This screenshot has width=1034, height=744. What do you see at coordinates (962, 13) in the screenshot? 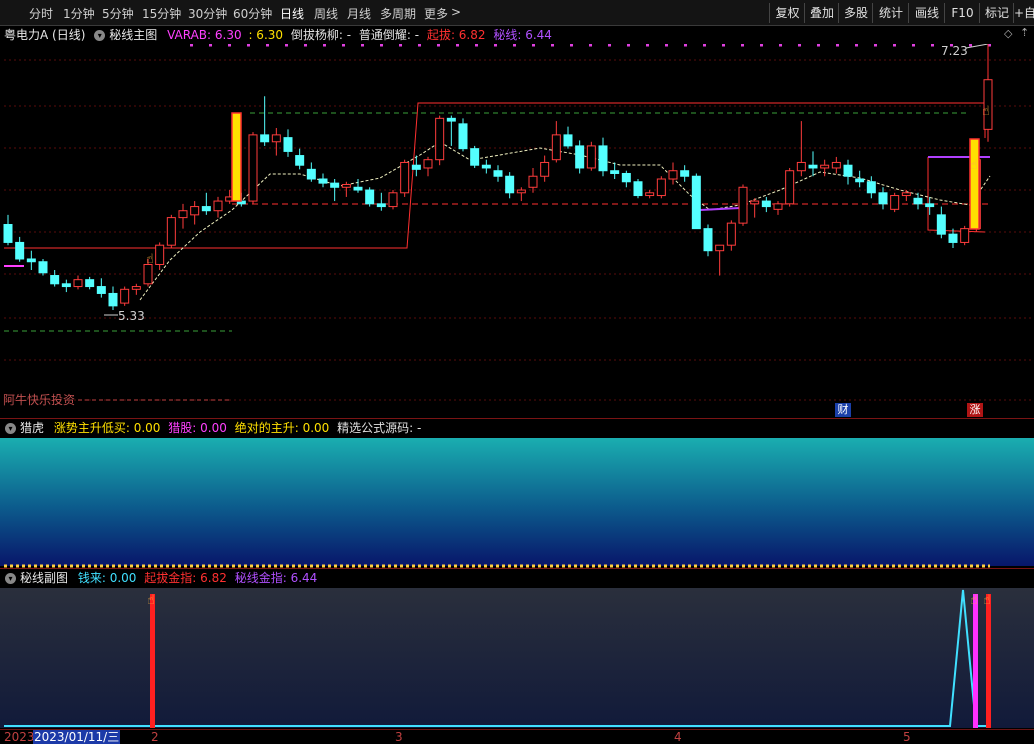
I see `toolbar-button-5: F10` at bounding box center [962, 13].